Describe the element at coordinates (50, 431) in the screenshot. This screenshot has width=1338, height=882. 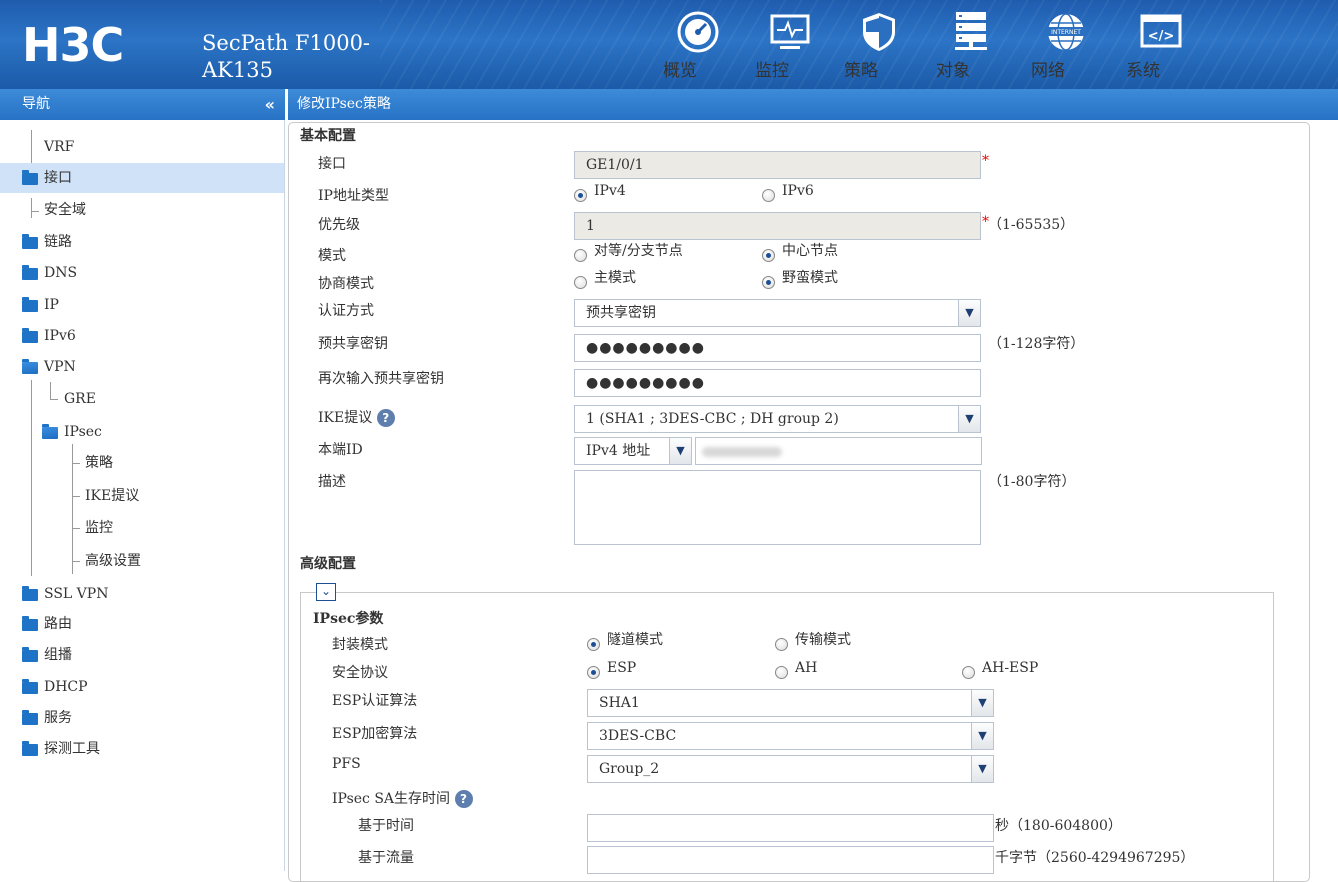
I see `folder-open-icon` at that location.